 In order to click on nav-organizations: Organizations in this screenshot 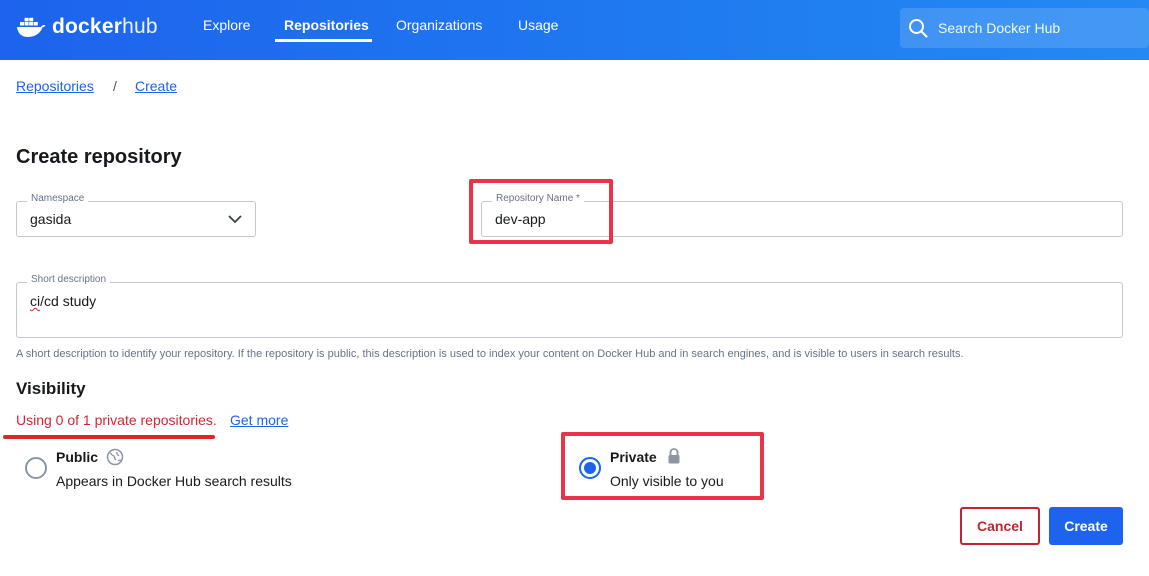, I will do `click(439, 30)`.